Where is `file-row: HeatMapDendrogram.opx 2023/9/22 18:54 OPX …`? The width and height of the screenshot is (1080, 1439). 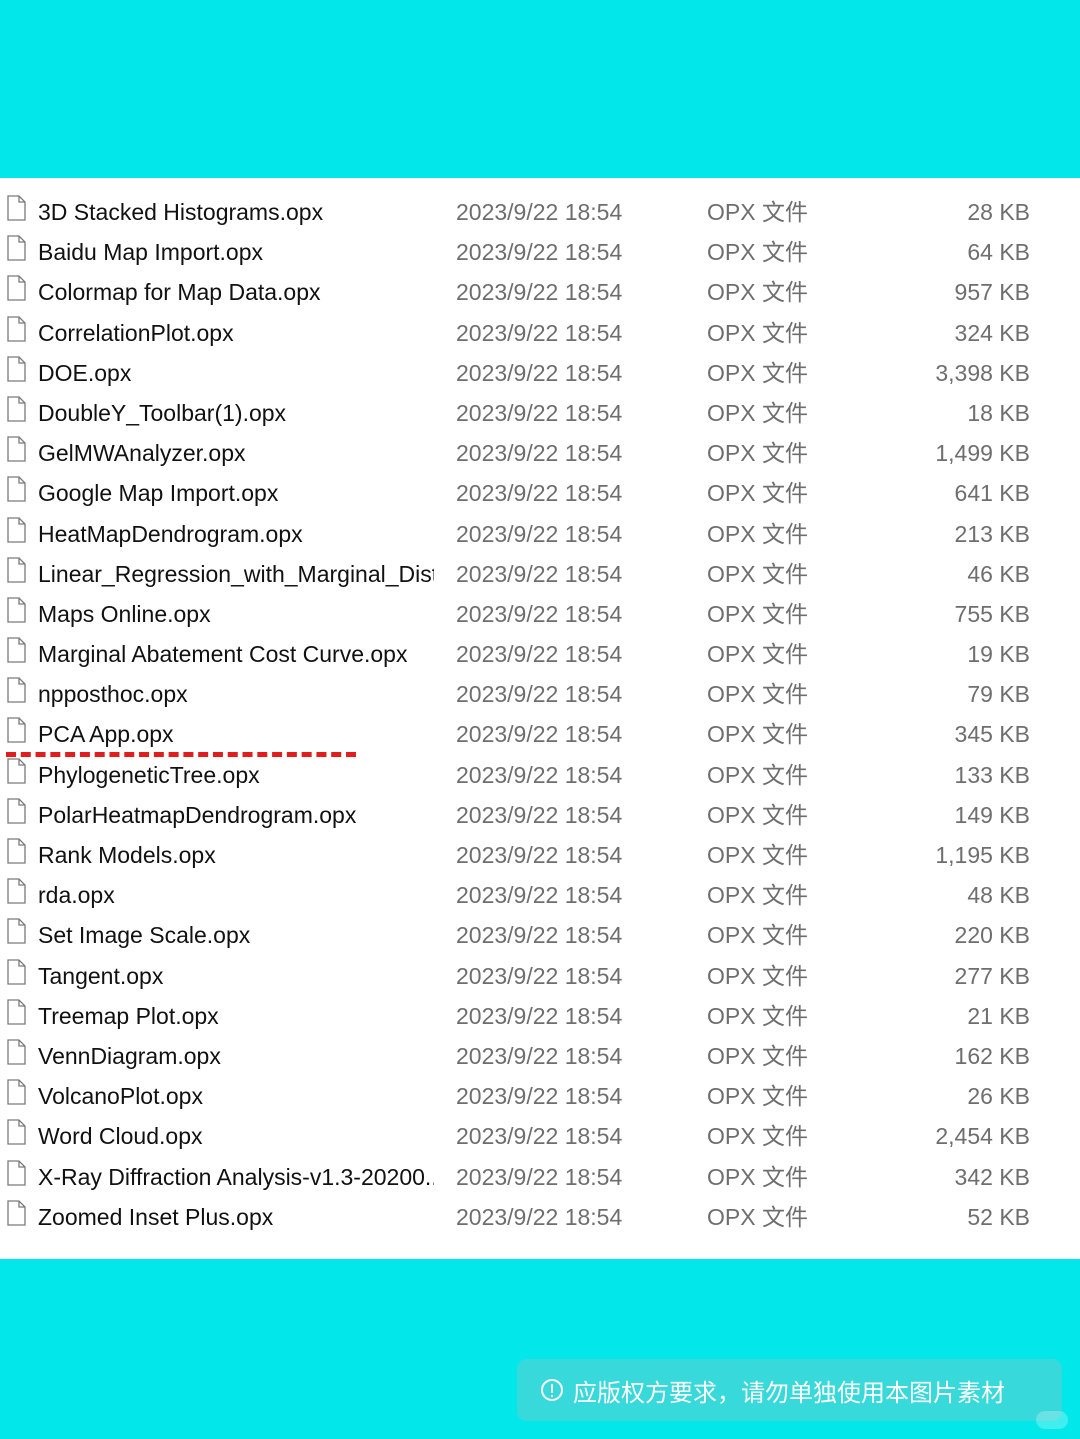 file-row: HeatMapDendrogram.opx 2023/9/22 18:54 OPX … is located at coordinates (540, 534).